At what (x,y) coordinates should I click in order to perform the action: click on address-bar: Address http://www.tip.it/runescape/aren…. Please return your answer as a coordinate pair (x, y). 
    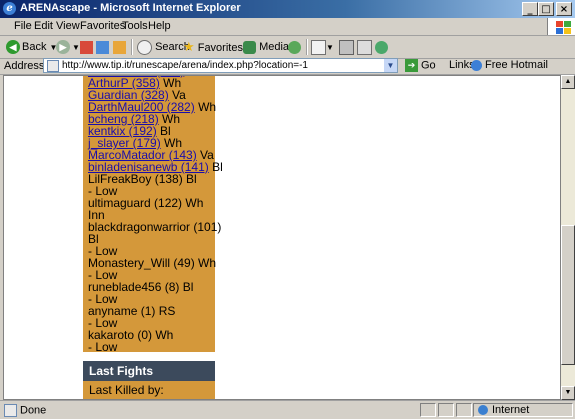
    Looking at the image, I should click on (287, 66).